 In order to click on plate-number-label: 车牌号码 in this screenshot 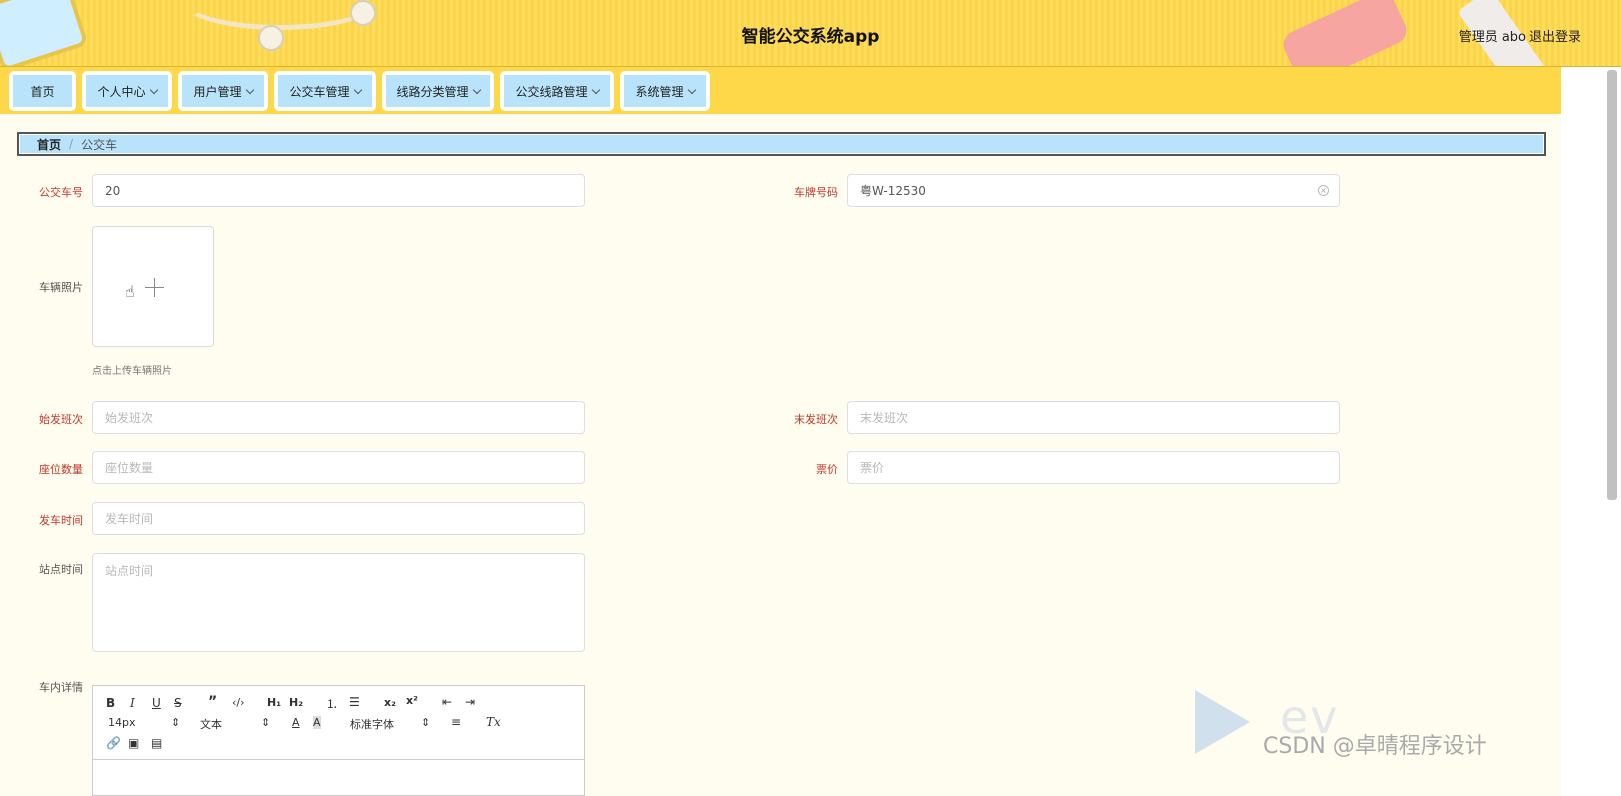, I will do `click(816, 192)`.